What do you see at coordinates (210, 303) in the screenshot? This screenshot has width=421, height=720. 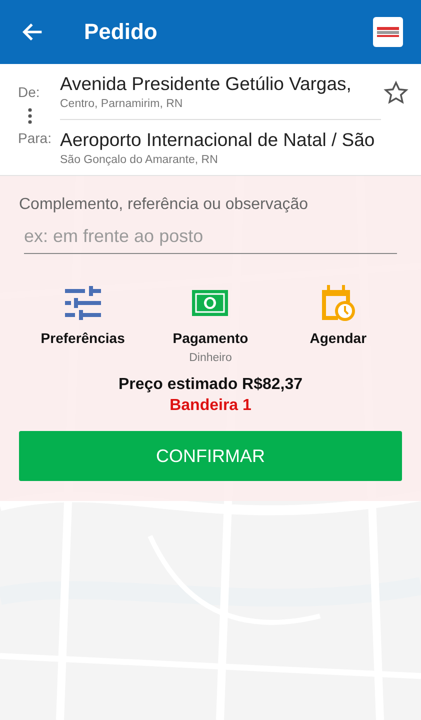 I see `banknote-icon` at bounding box center [210, 303].